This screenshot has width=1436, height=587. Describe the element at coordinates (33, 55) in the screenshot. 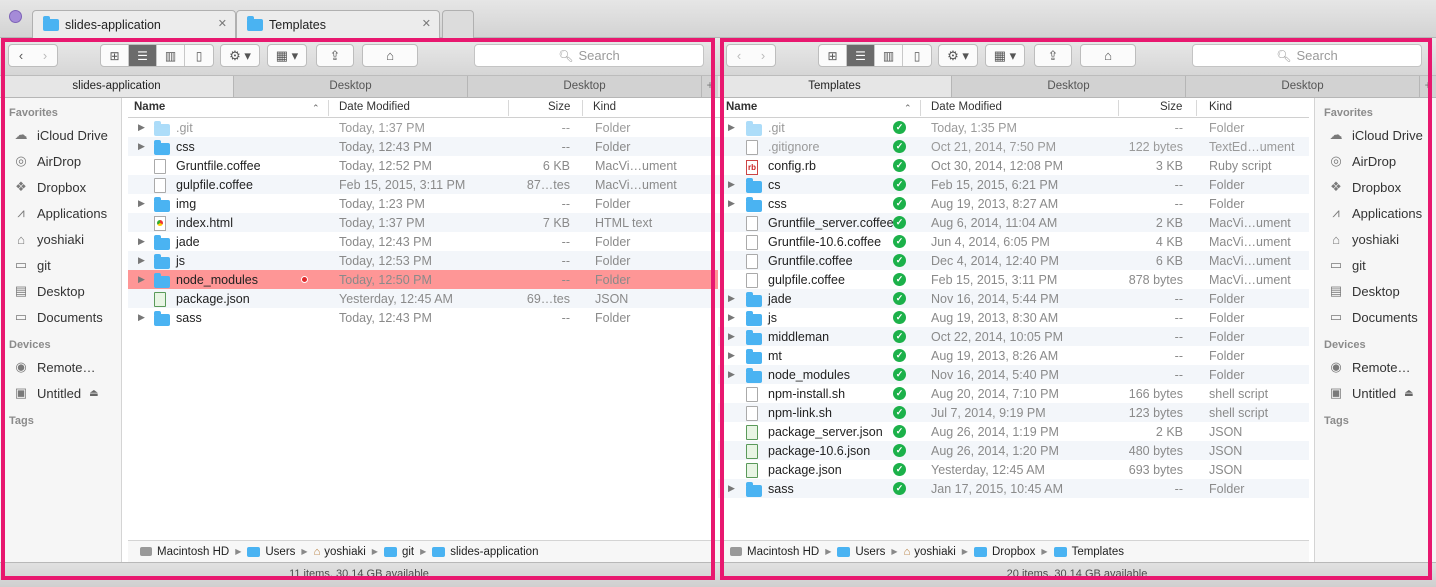

I see `back-forward-buttons: ‹ ›` at that location.